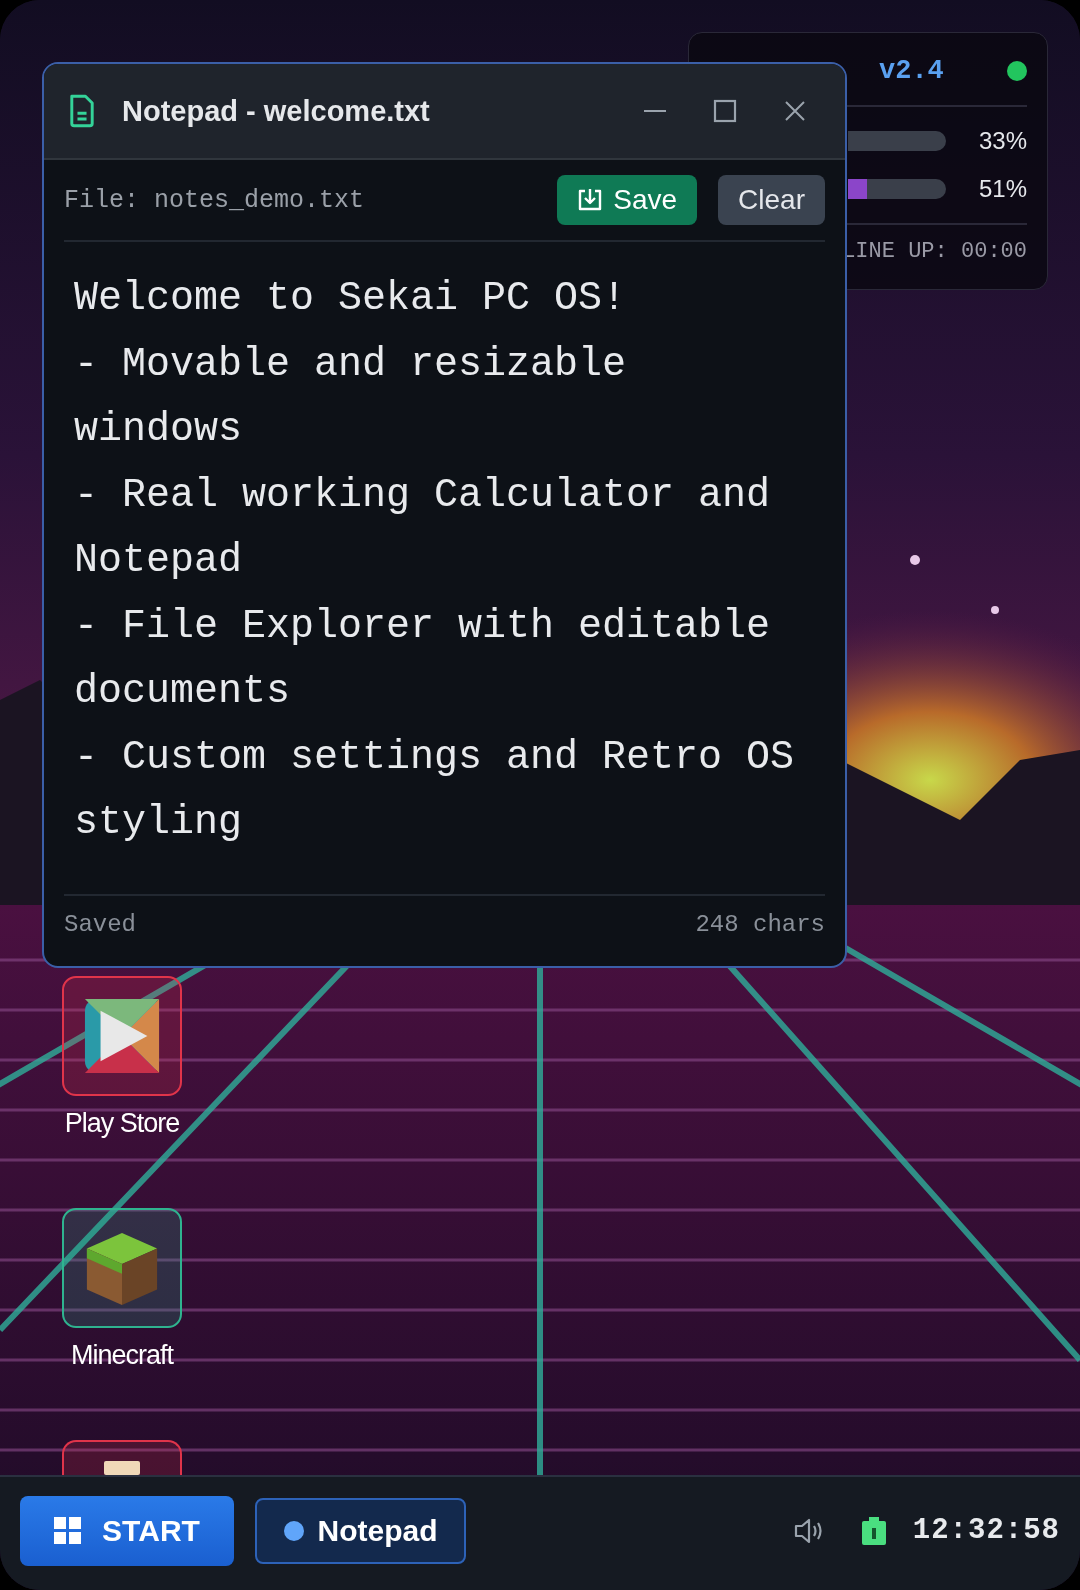  What do you see at coordinates (1002, 141) in the screenshot?
I see `meter-reading: 33%` at bounding box center [1002, 141].